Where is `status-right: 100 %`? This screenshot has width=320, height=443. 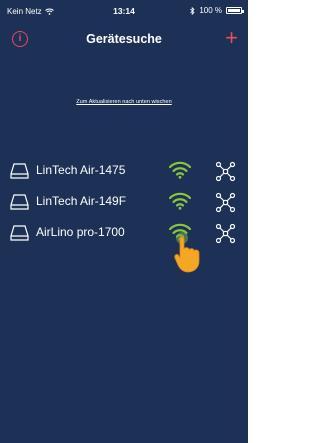 status-right: 100 % is located at coordinates (217, 10).